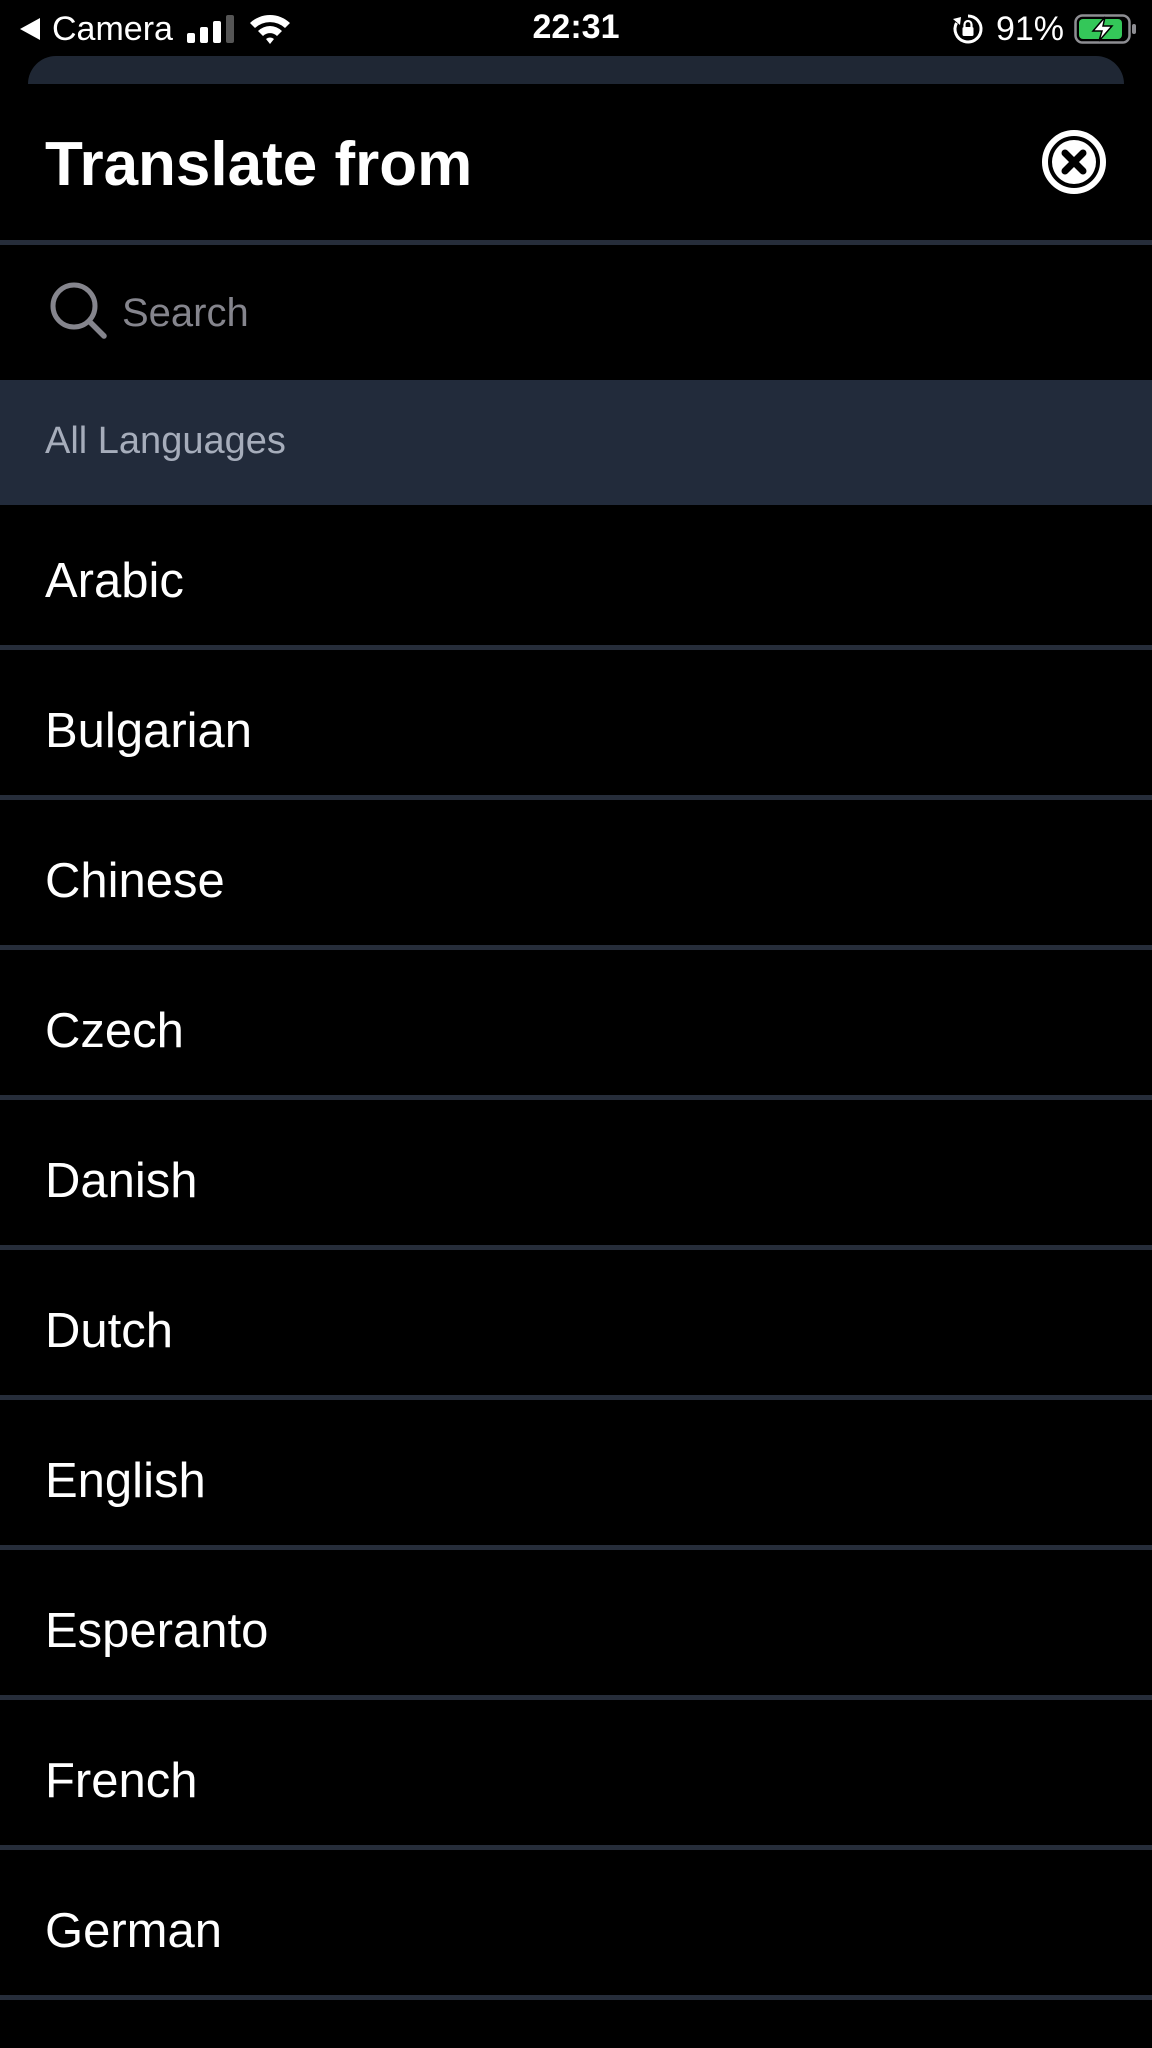 This screenshot has width=1152, height=2048. What do you see at coordinates (576, 1177) in the screenshot?
I see `language-item: Danish` at bounding box center [576, 1177].